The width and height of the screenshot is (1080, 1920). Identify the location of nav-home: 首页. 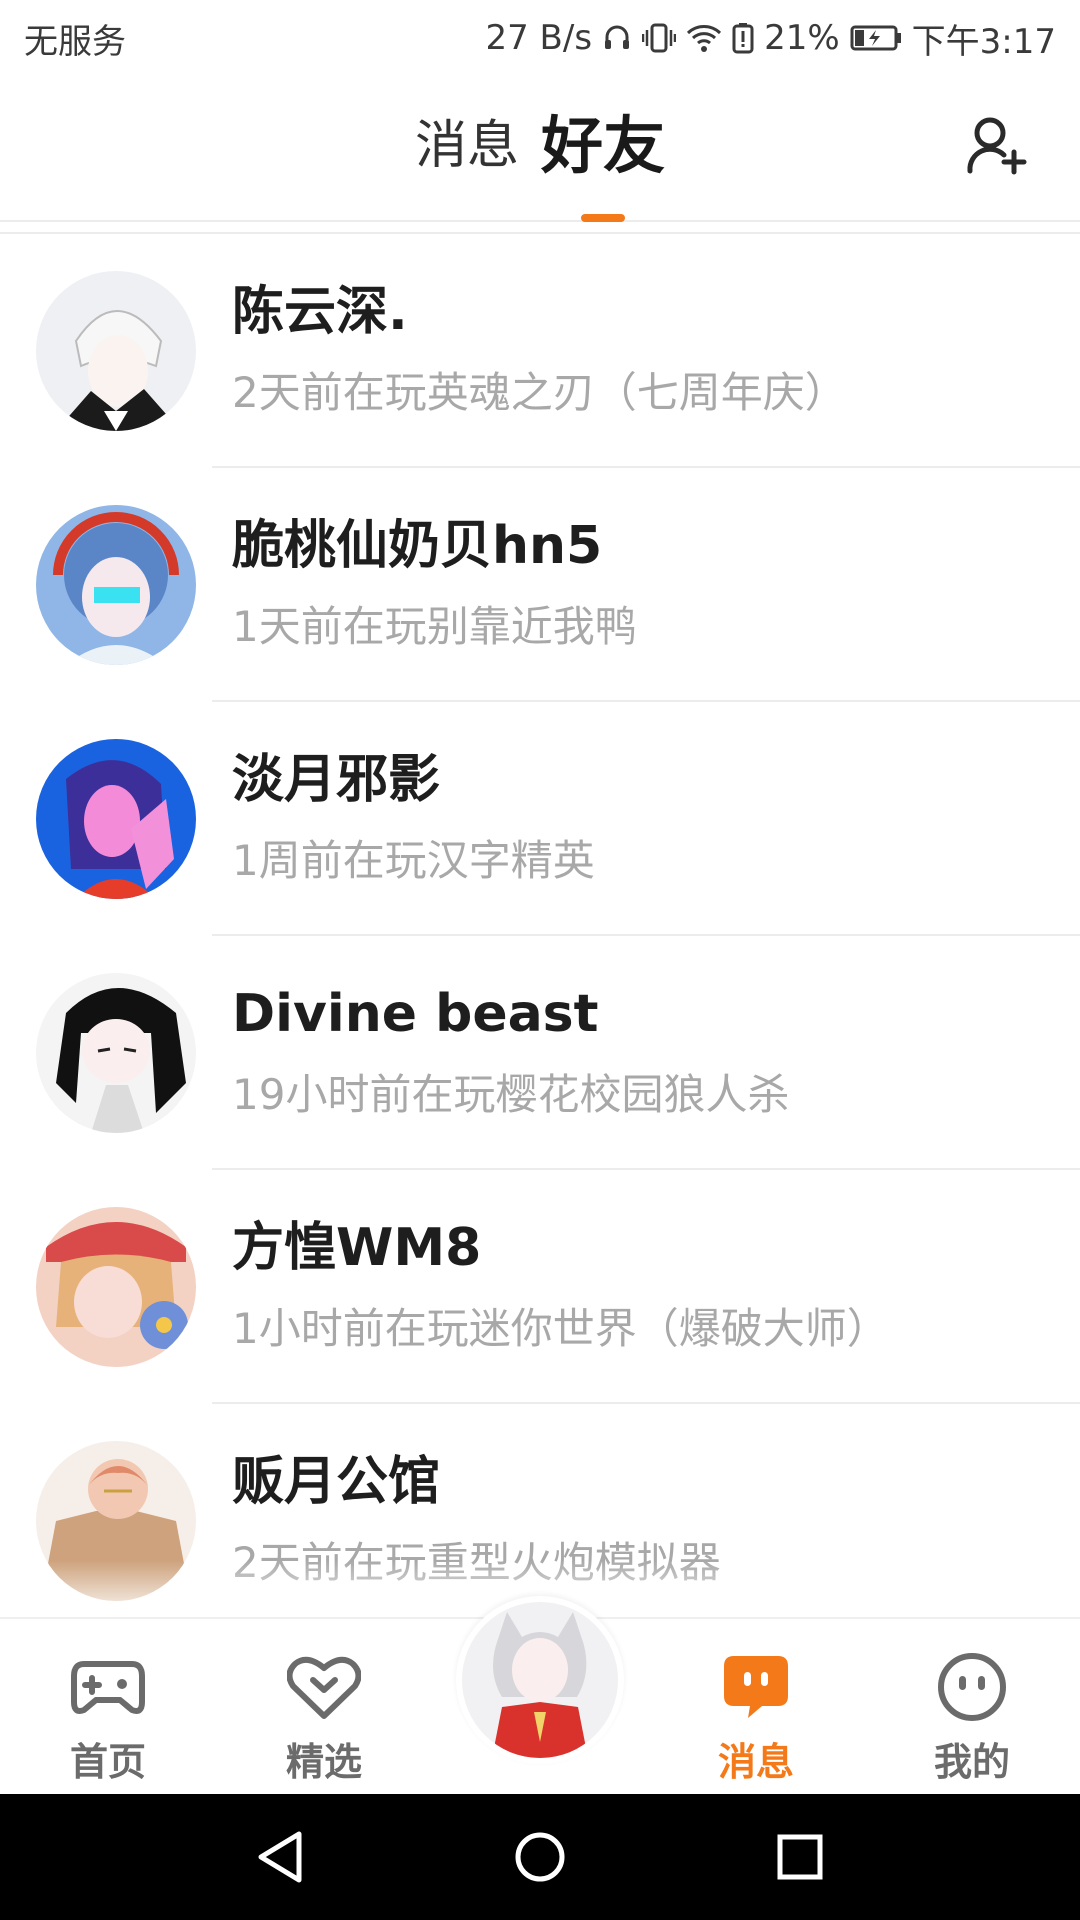
(108, 1707).